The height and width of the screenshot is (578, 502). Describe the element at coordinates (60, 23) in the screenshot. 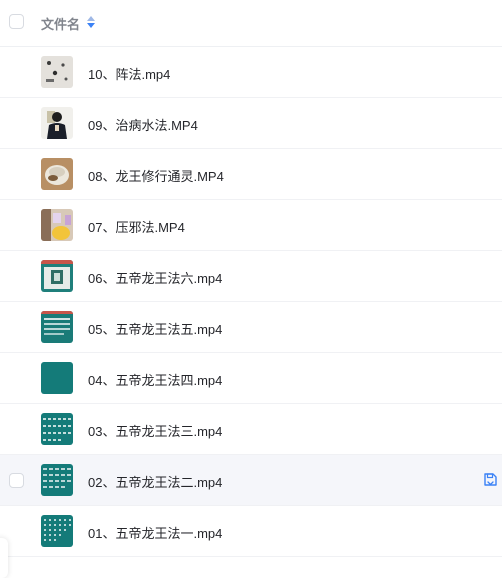

I see `name-column-header: 文件名` at that location.